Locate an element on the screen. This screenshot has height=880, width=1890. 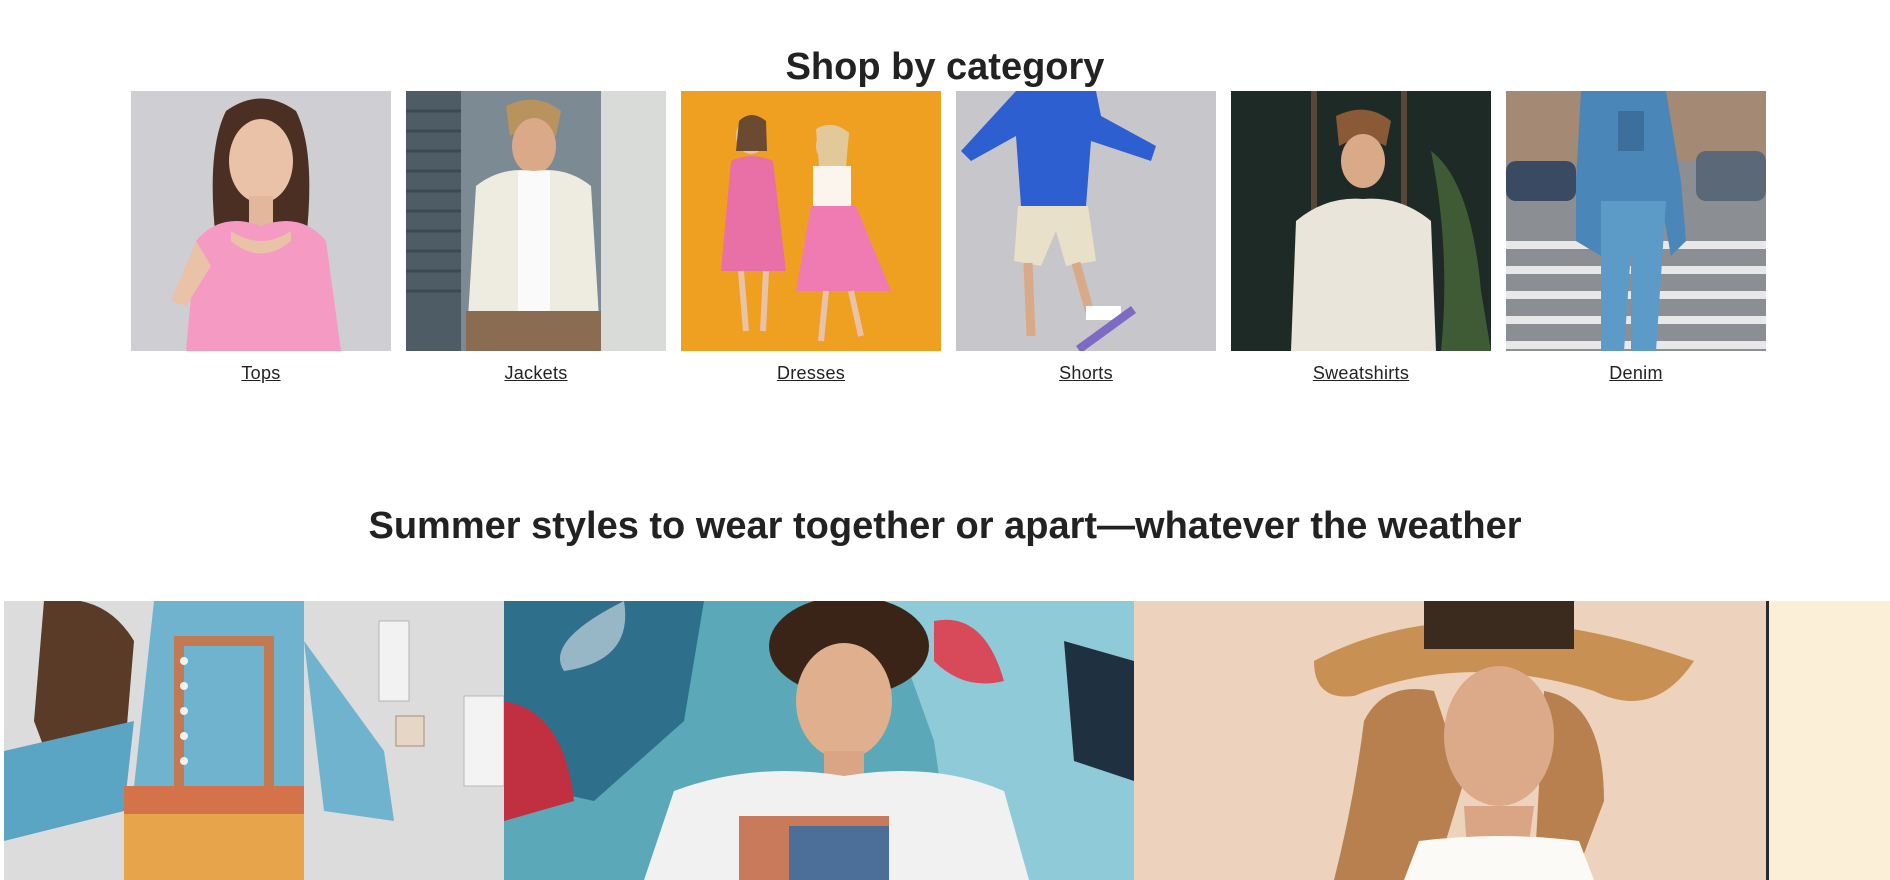
category-card-sweatshirts: Sweatshirts is located at coordinates (1361, 237).